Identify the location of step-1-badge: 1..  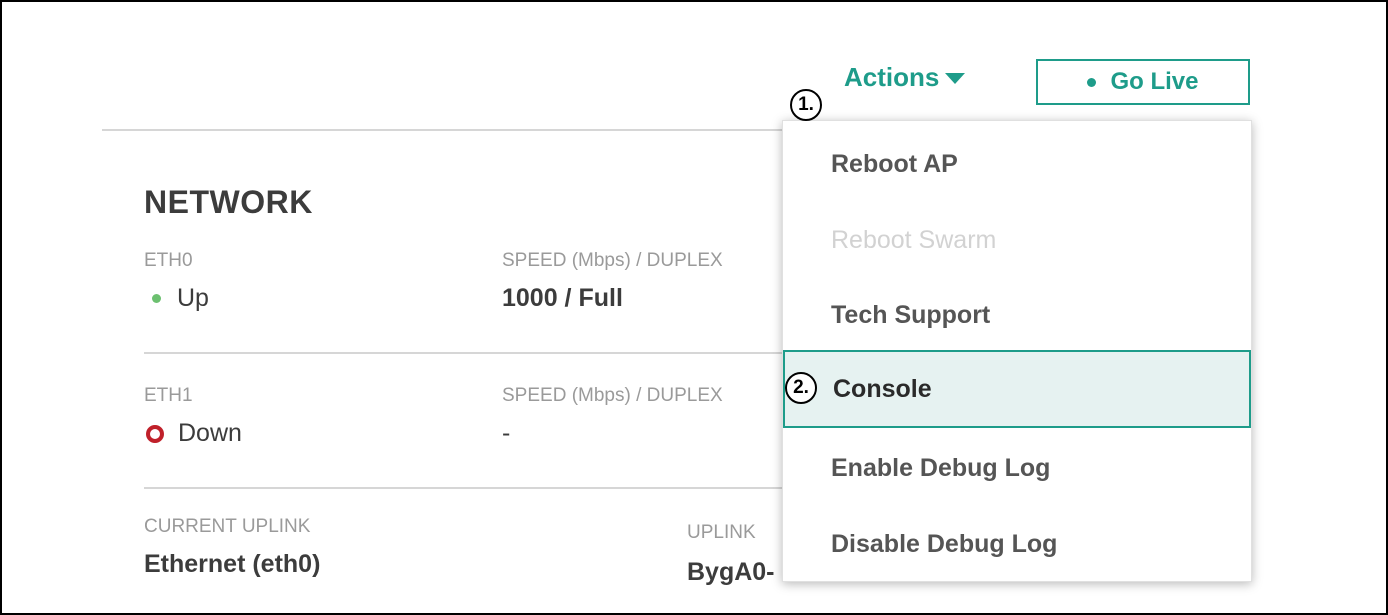
(806, 105).